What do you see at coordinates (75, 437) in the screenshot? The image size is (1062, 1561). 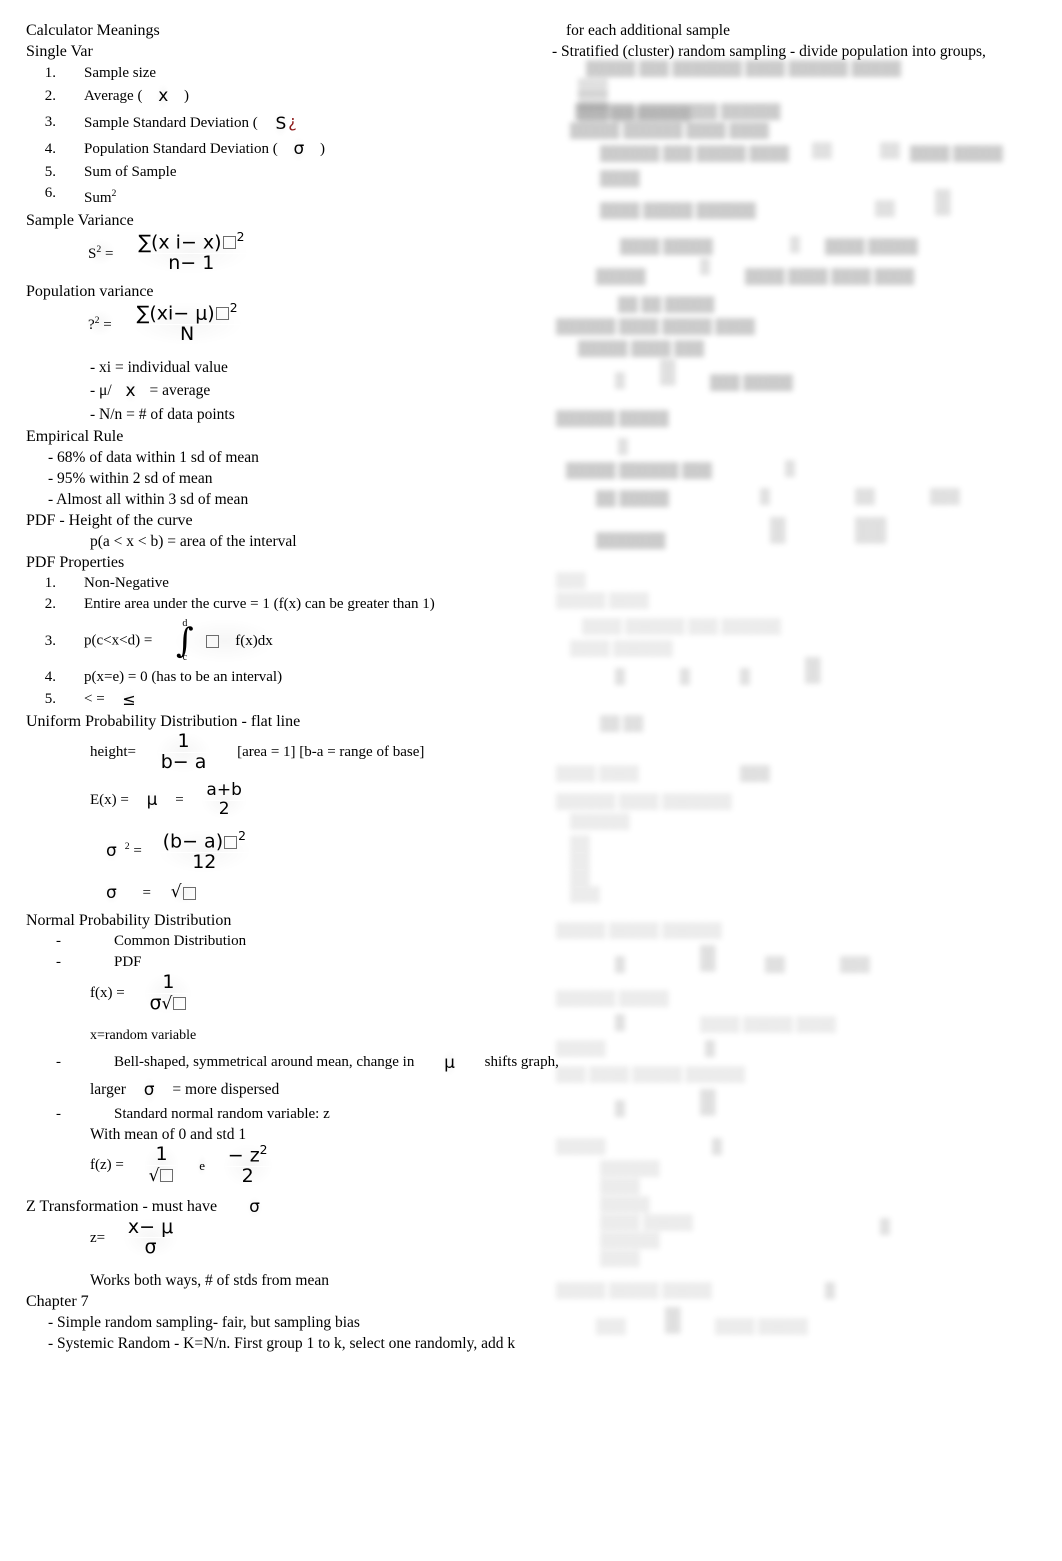 I see `heading-empirical-rule: Empirical Rule` at bounding box center [75, 437].